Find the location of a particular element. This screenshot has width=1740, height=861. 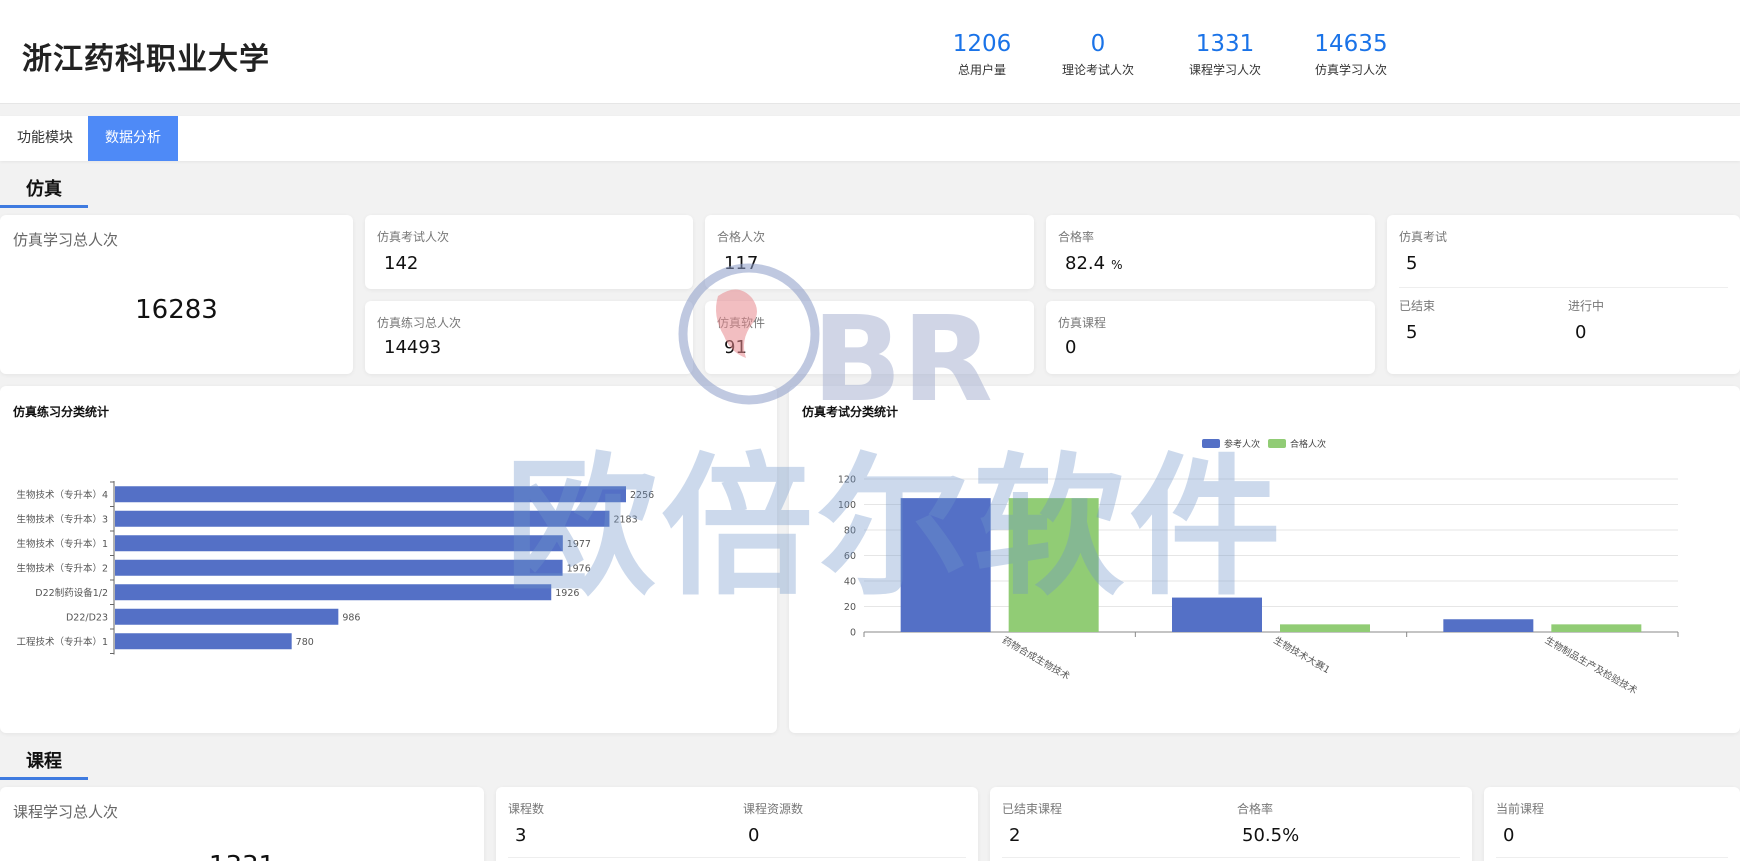

stat-label: 仿真学习人次 is located at coordinates (1350, 70).